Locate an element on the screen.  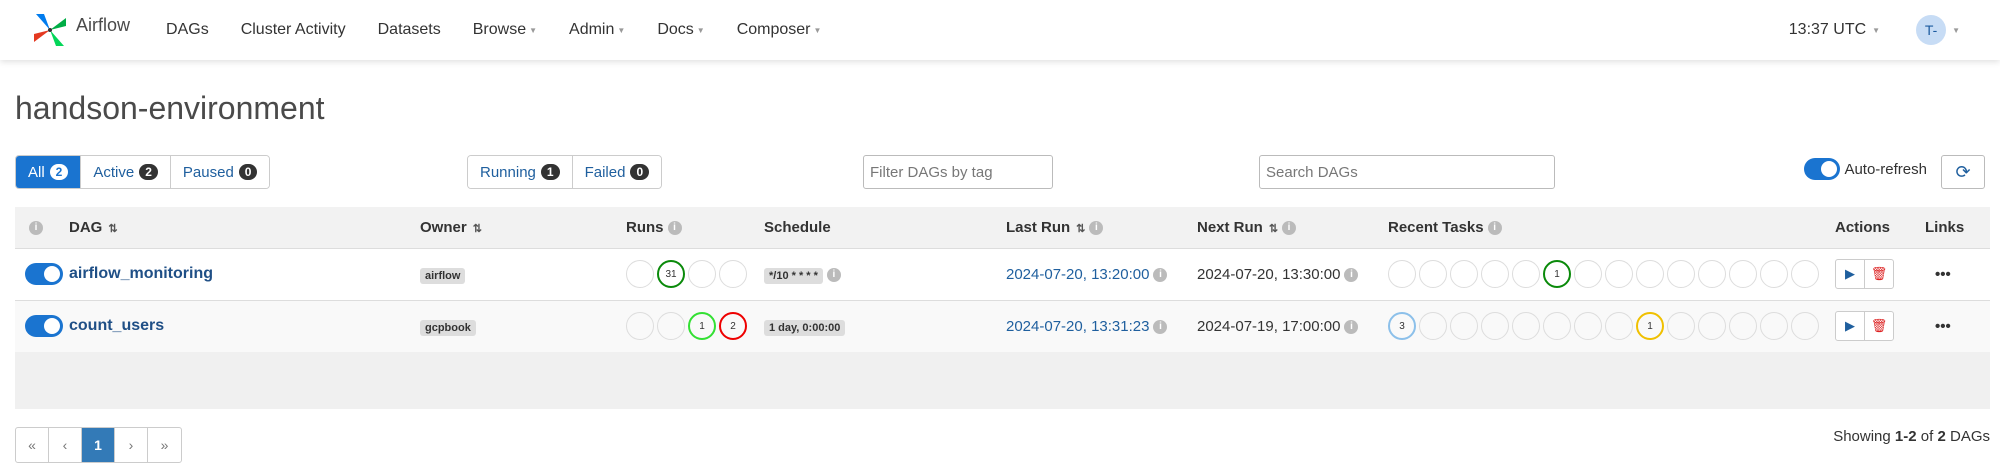
user-menu: T- ▼ is located at coordinates (1938, 30).